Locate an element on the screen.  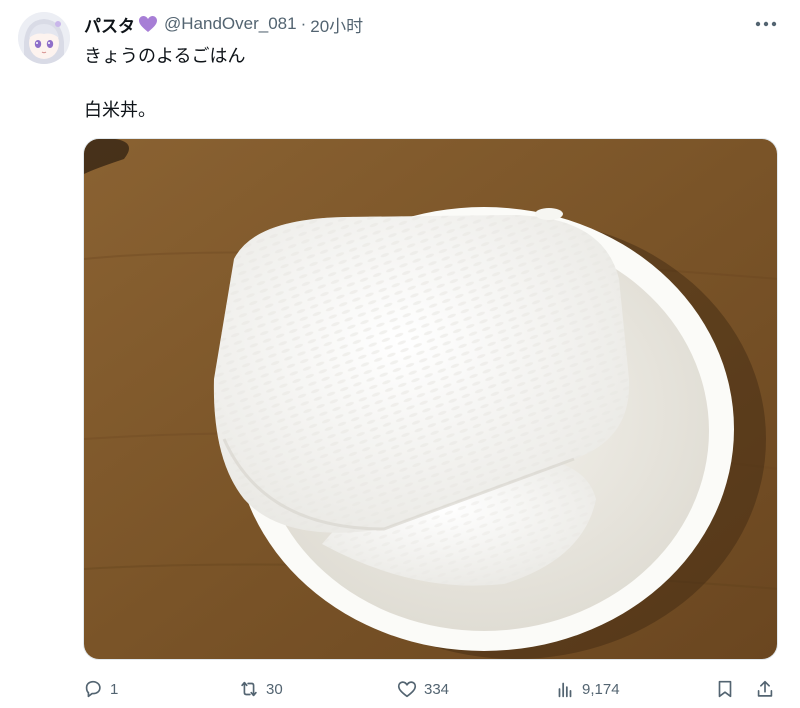
retweet-icon is located at coordinates (249, 689).